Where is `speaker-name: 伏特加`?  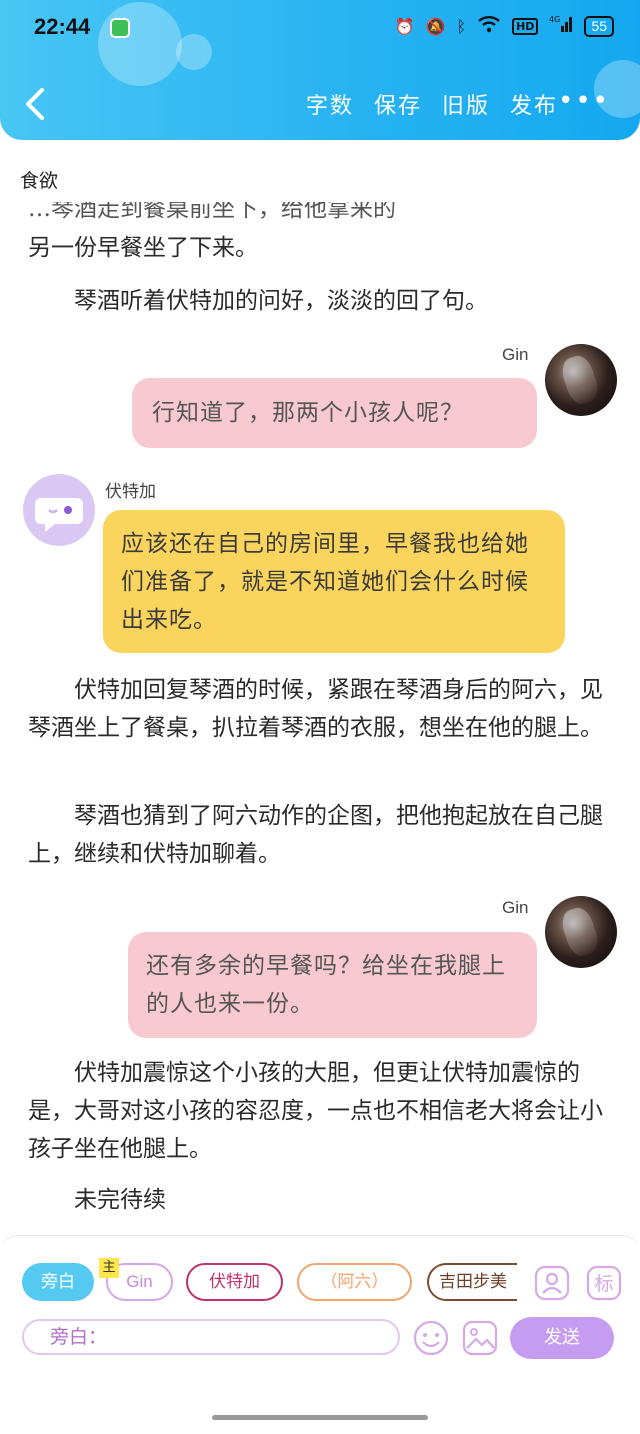
speaker-name: 伏特加 is located at coordinates (130, 492).